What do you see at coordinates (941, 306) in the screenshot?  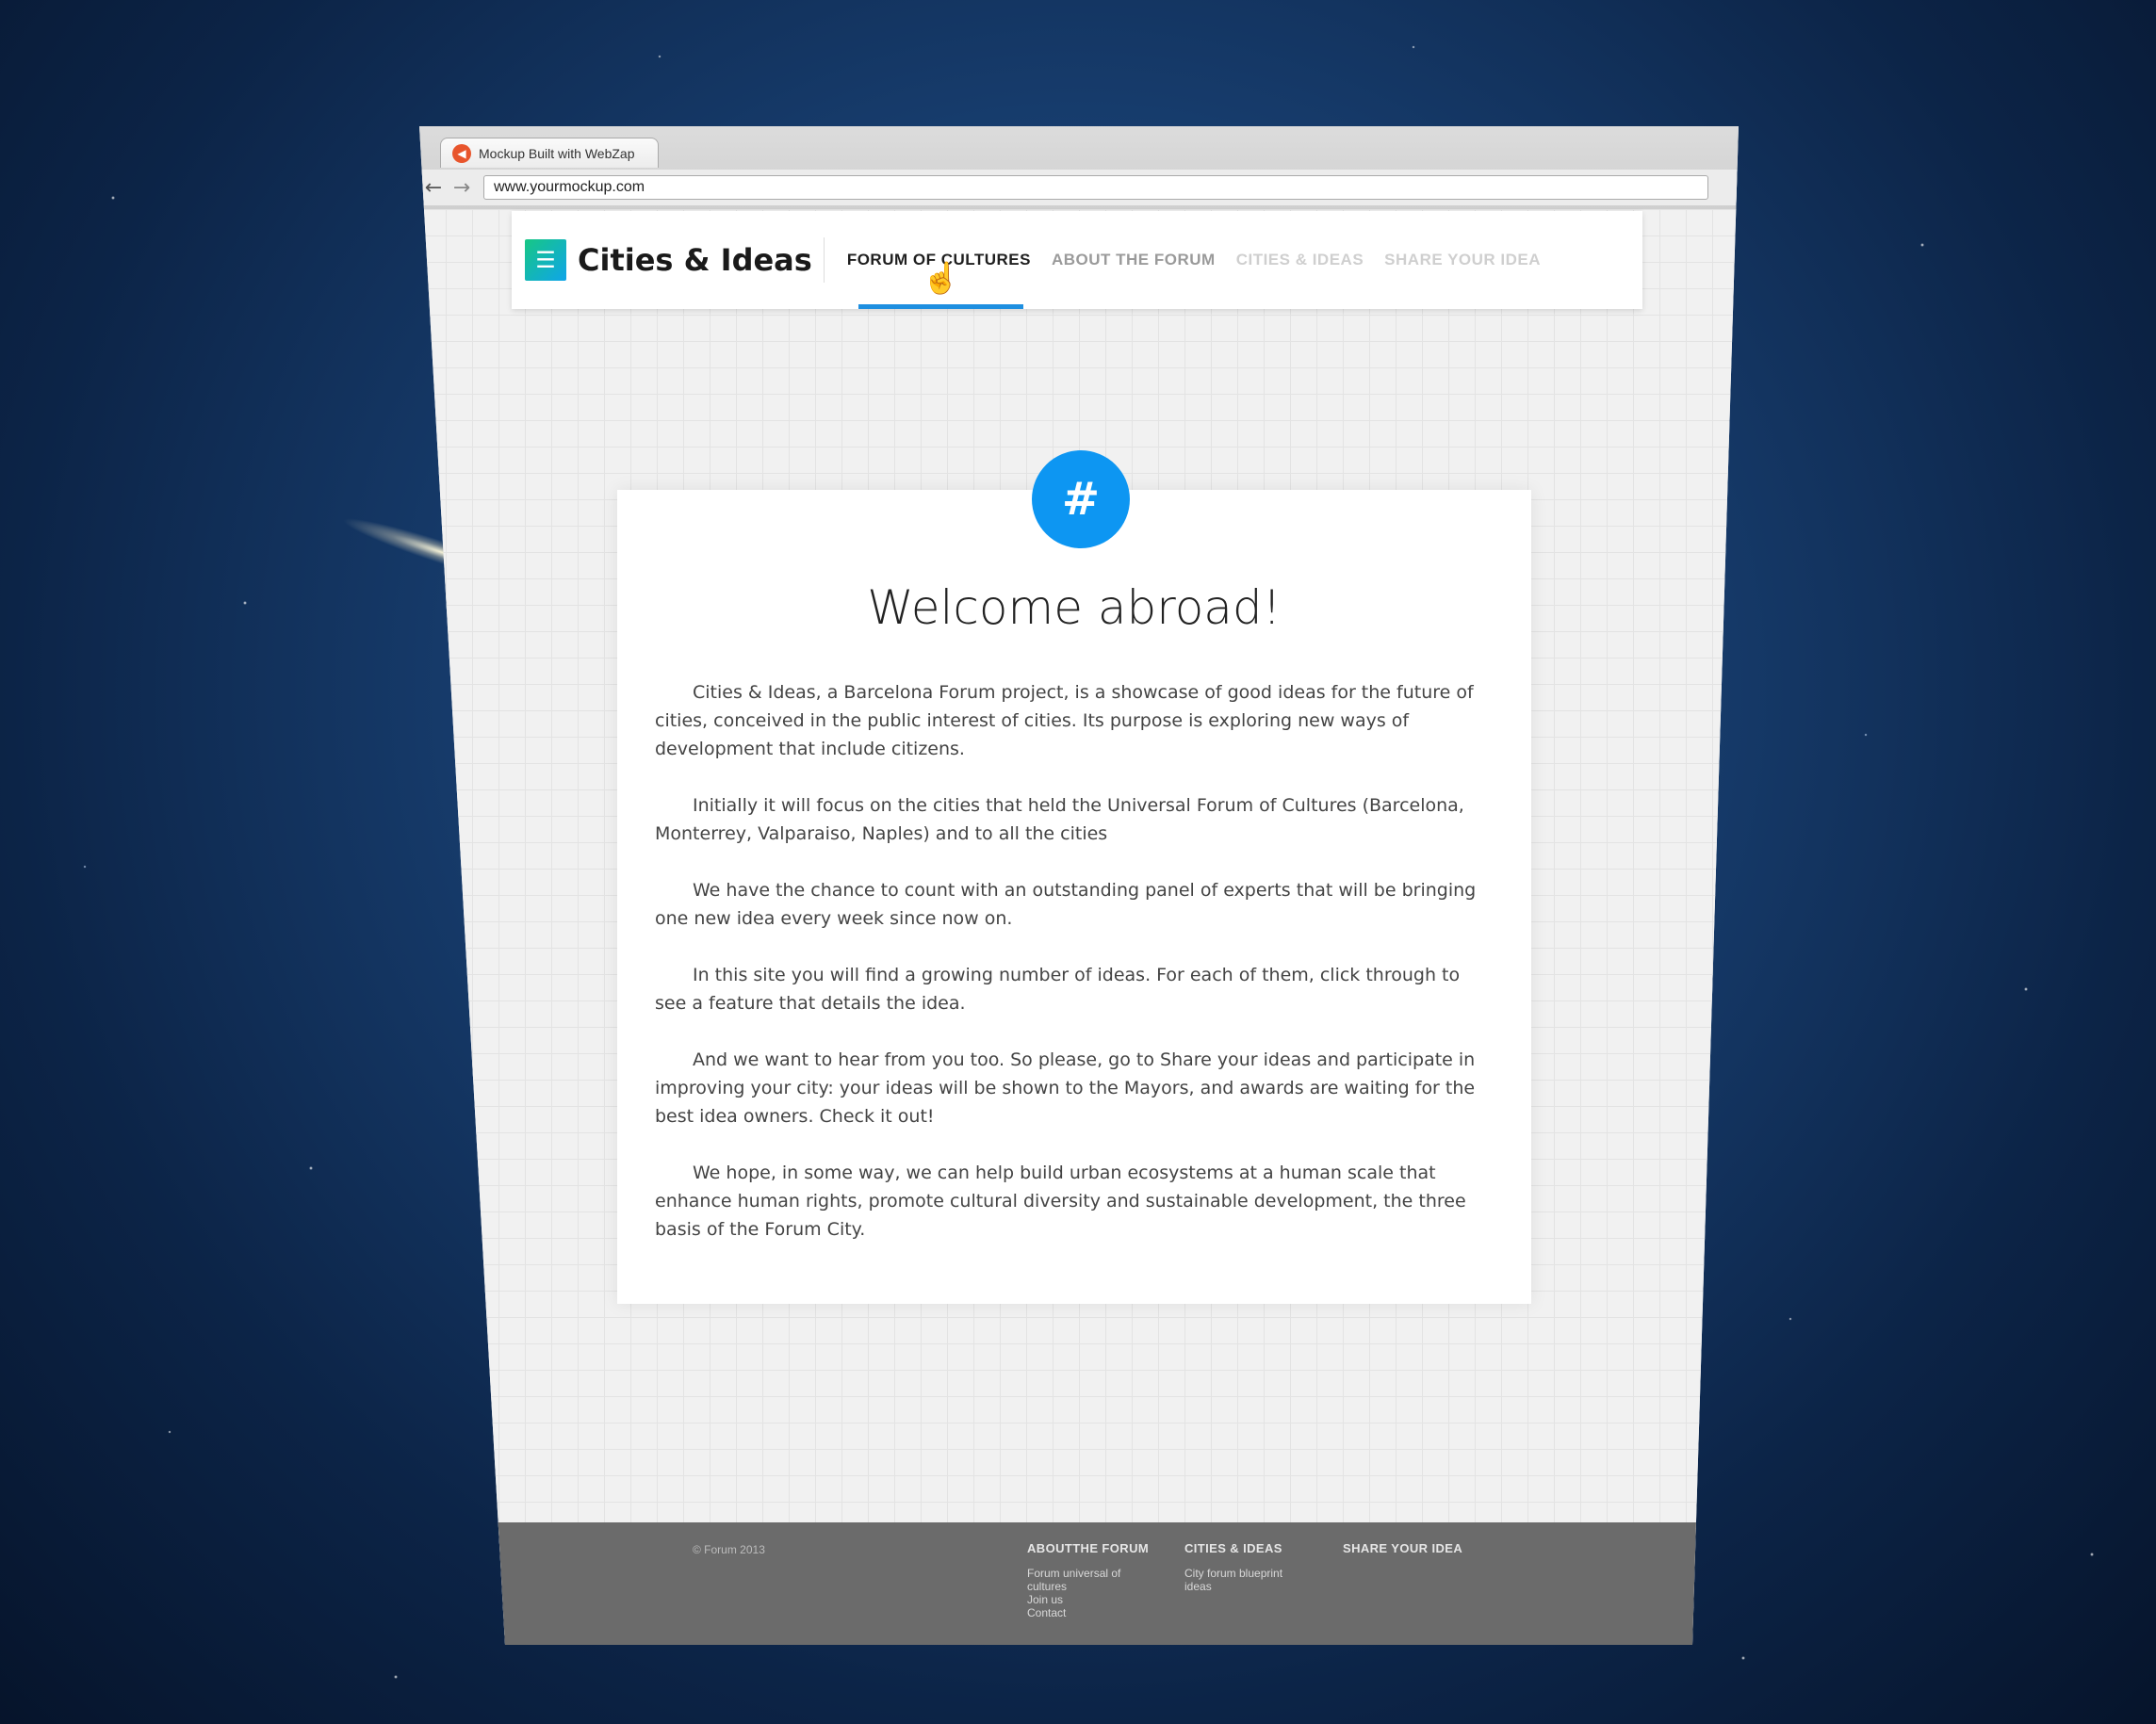 I see `active-tab-underline` at bounding box center [941, 306].